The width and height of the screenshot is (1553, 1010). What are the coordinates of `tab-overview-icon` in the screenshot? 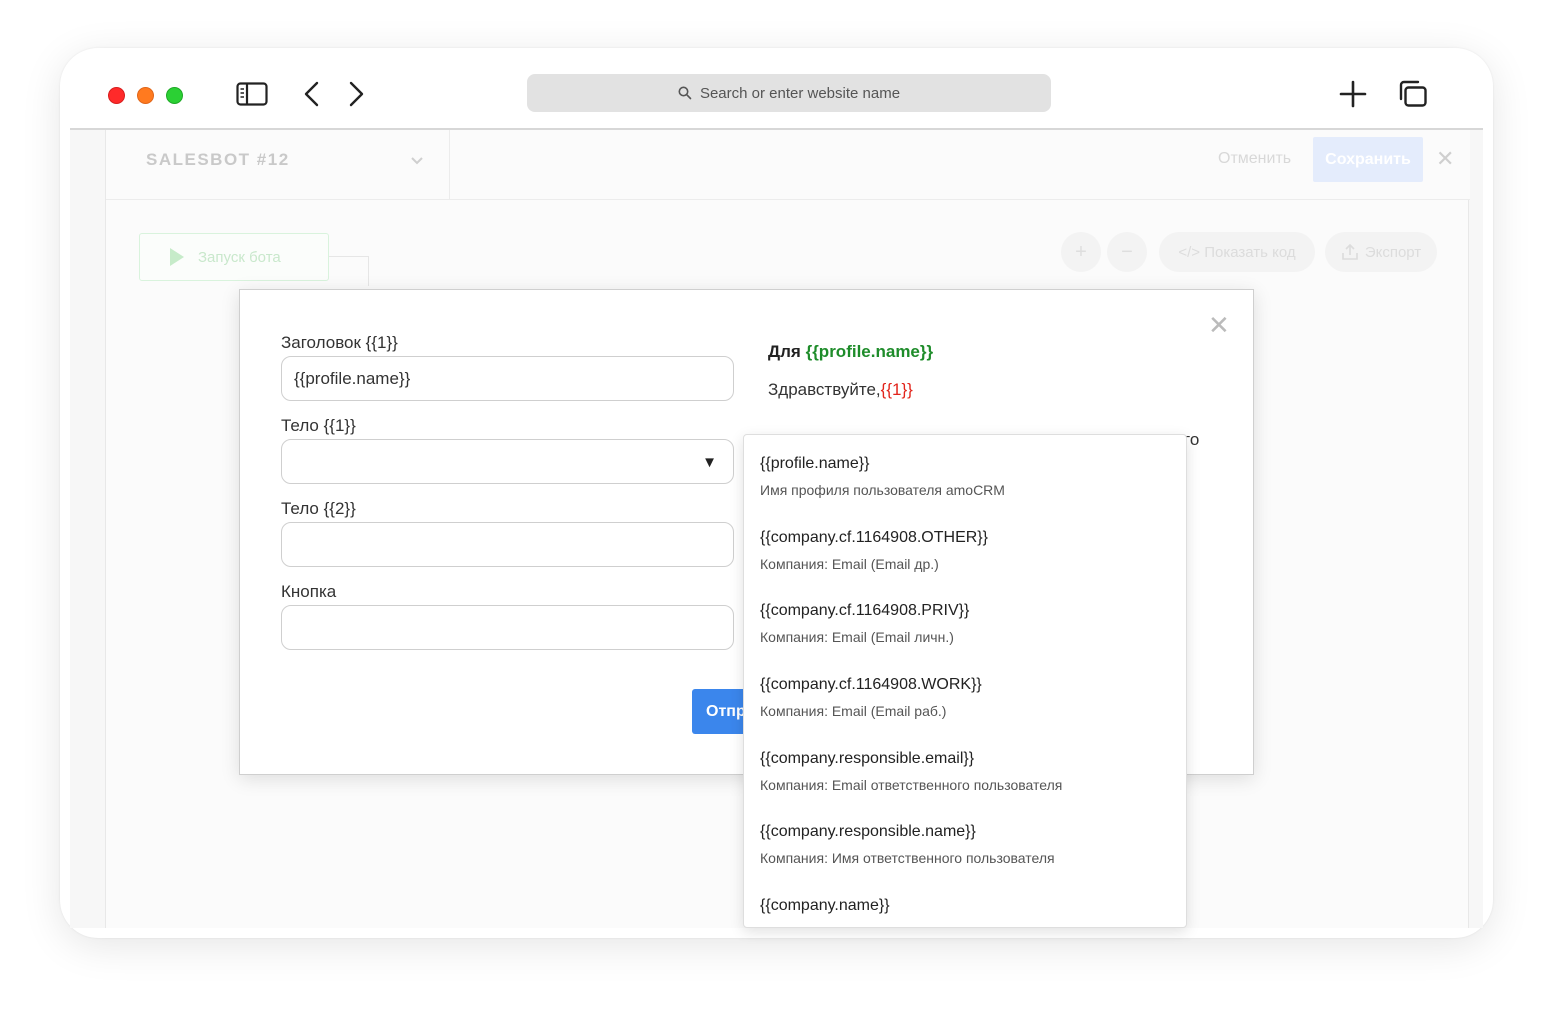 It's located at (1413, 94).